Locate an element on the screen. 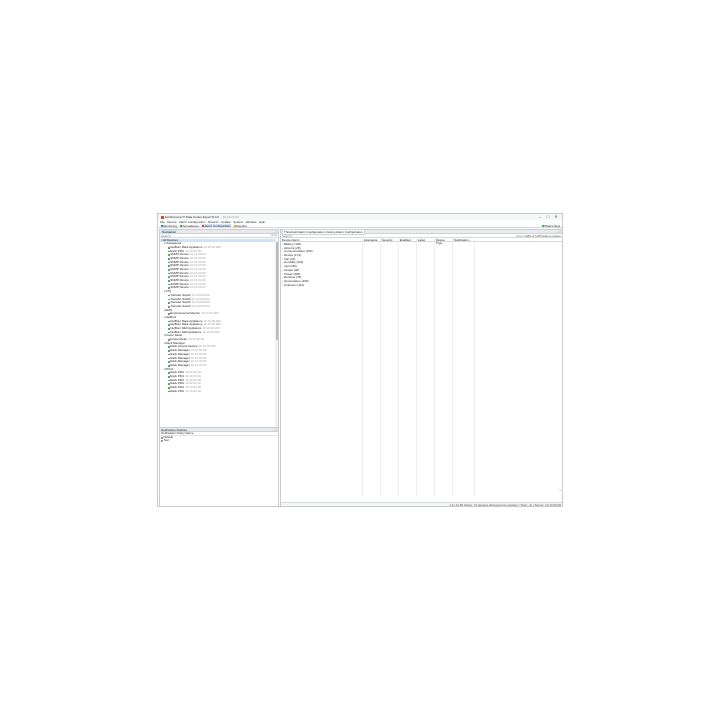 This screenshot has height=720, width=720. column-header-device-alarm: Device Alarm is located at coordinates (322, 240).